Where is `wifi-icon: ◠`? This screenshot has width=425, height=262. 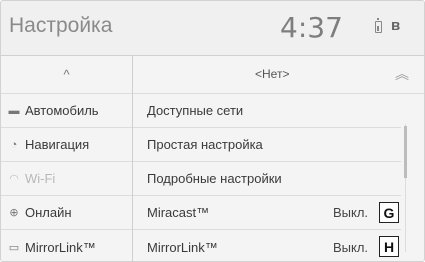
wifi-icon: ◠ is located at coordinates (14, 179).